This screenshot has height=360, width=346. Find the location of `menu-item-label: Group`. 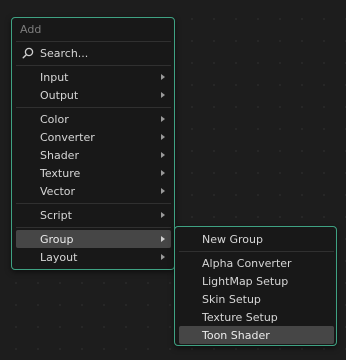

menu-item-label: Group is located at coordinates (57, 239).